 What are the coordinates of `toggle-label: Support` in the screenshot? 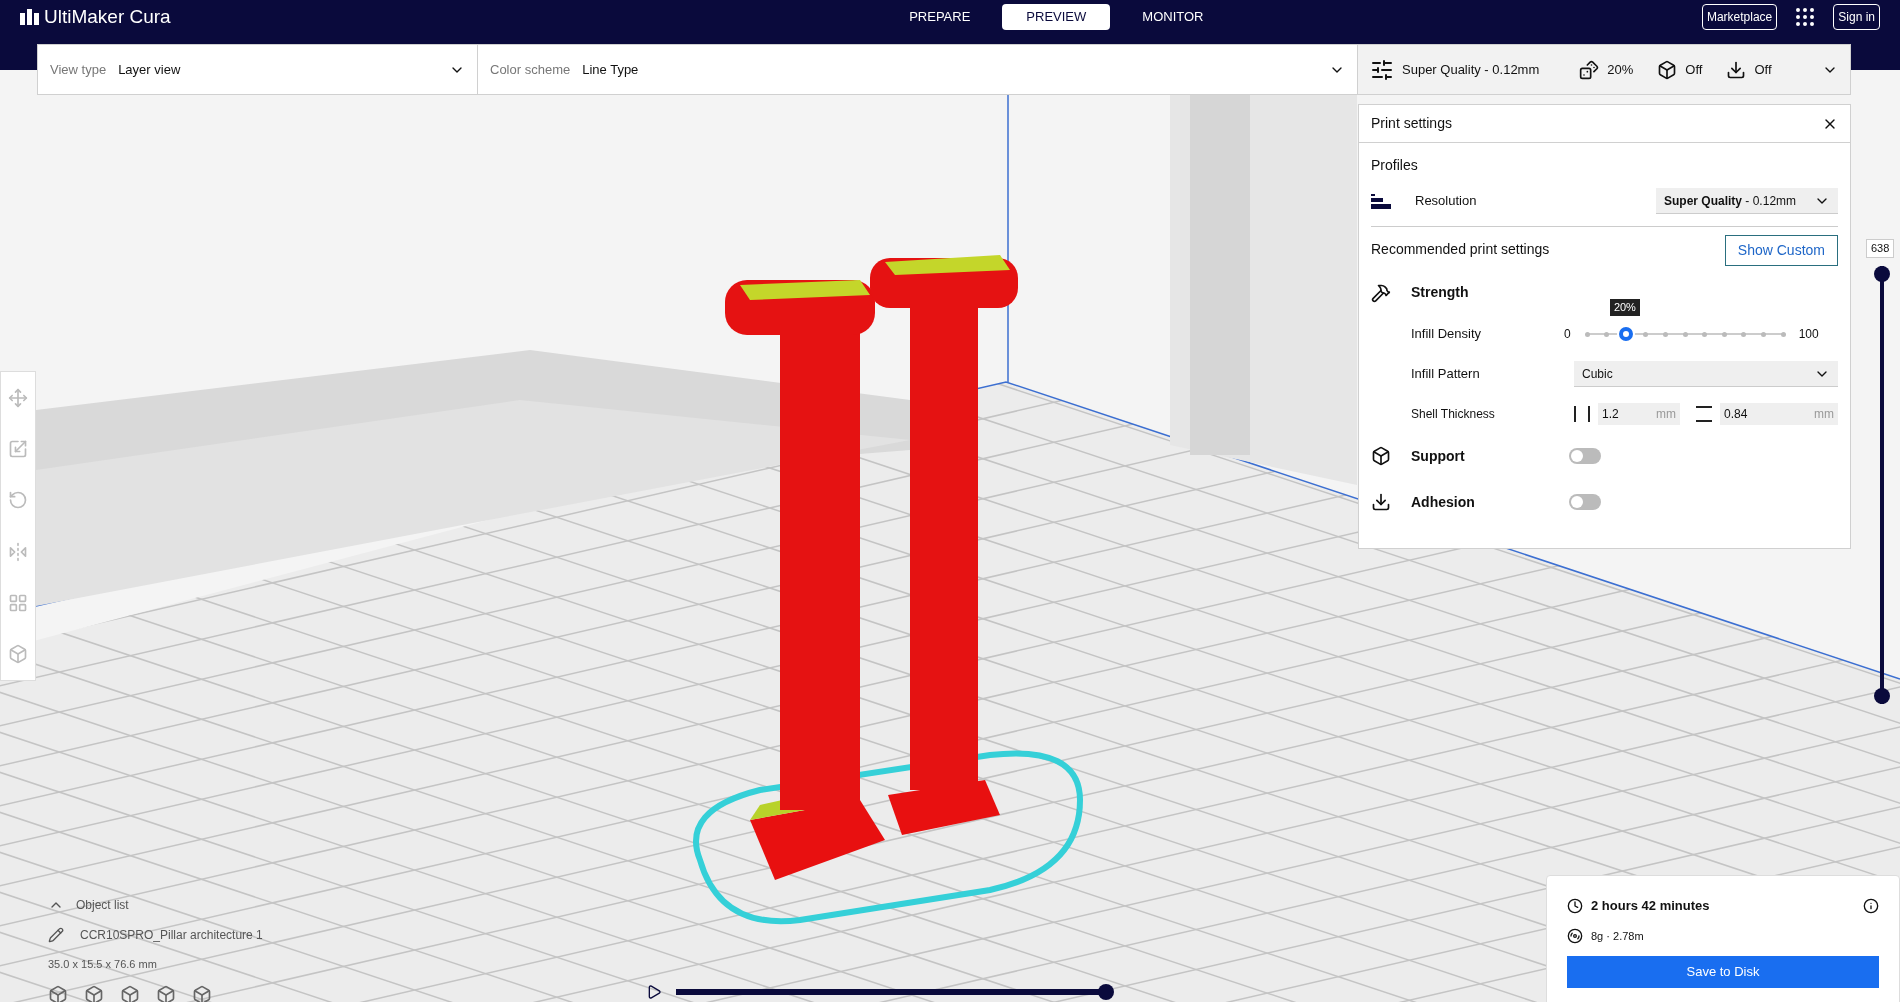 It's located at (1438, 456).